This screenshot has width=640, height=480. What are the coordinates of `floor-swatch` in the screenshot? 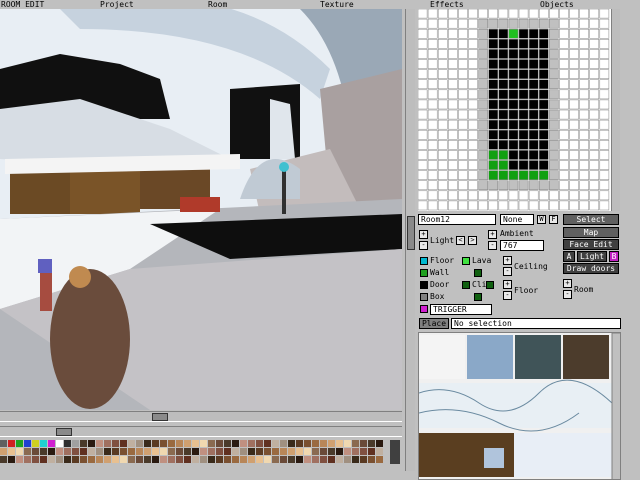 It's located at (424, 261).